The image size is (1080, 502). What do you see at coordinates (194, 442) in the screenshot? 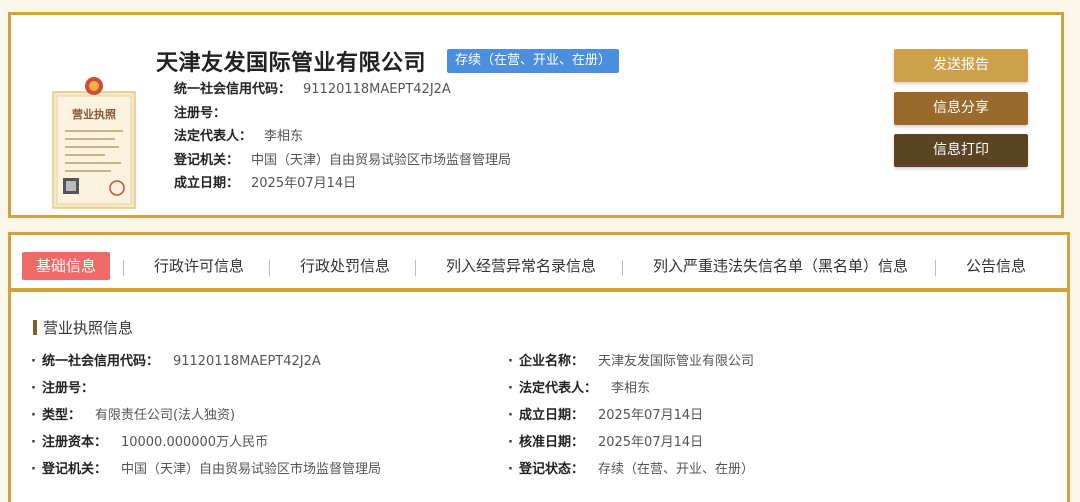
I see `left-value: 10000.000000万人民币` at bounding box center [194, 442].